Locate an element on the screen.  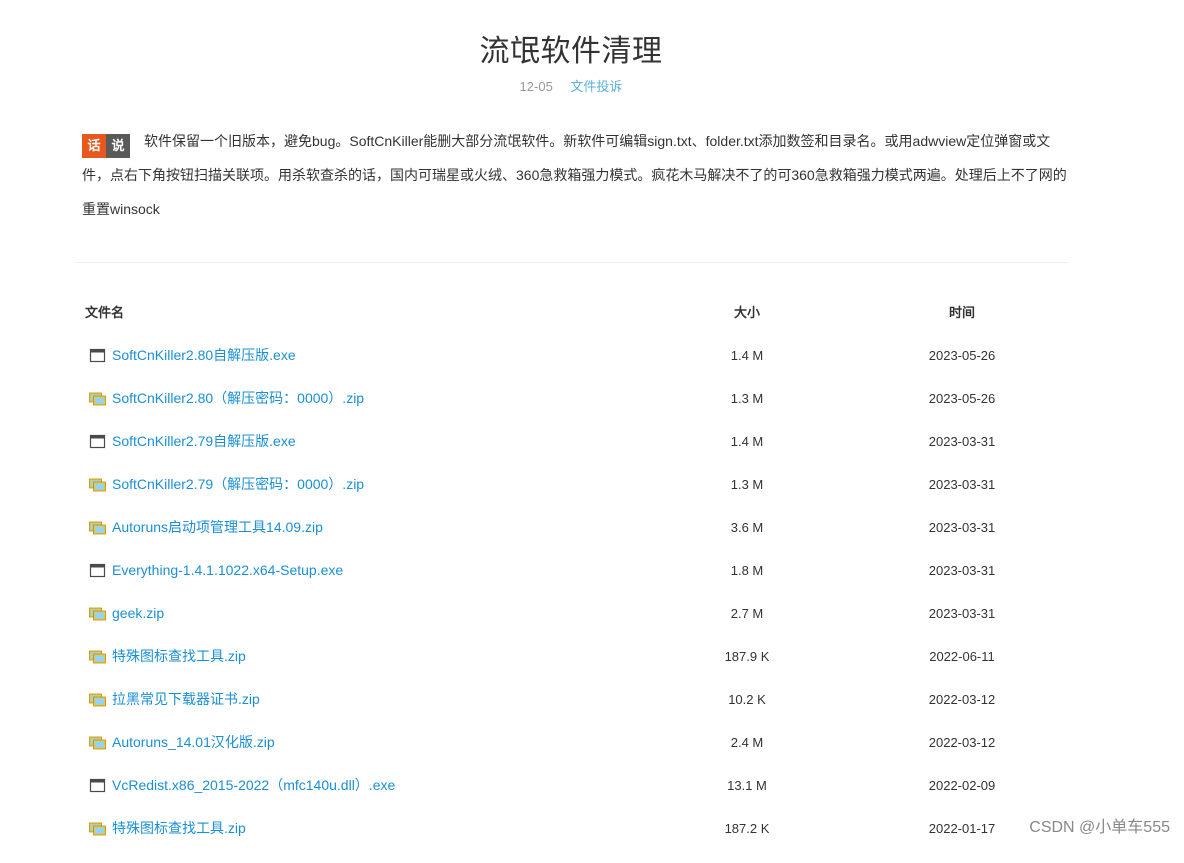
file-size: 10.2 K is located at coordinates (747, 699).